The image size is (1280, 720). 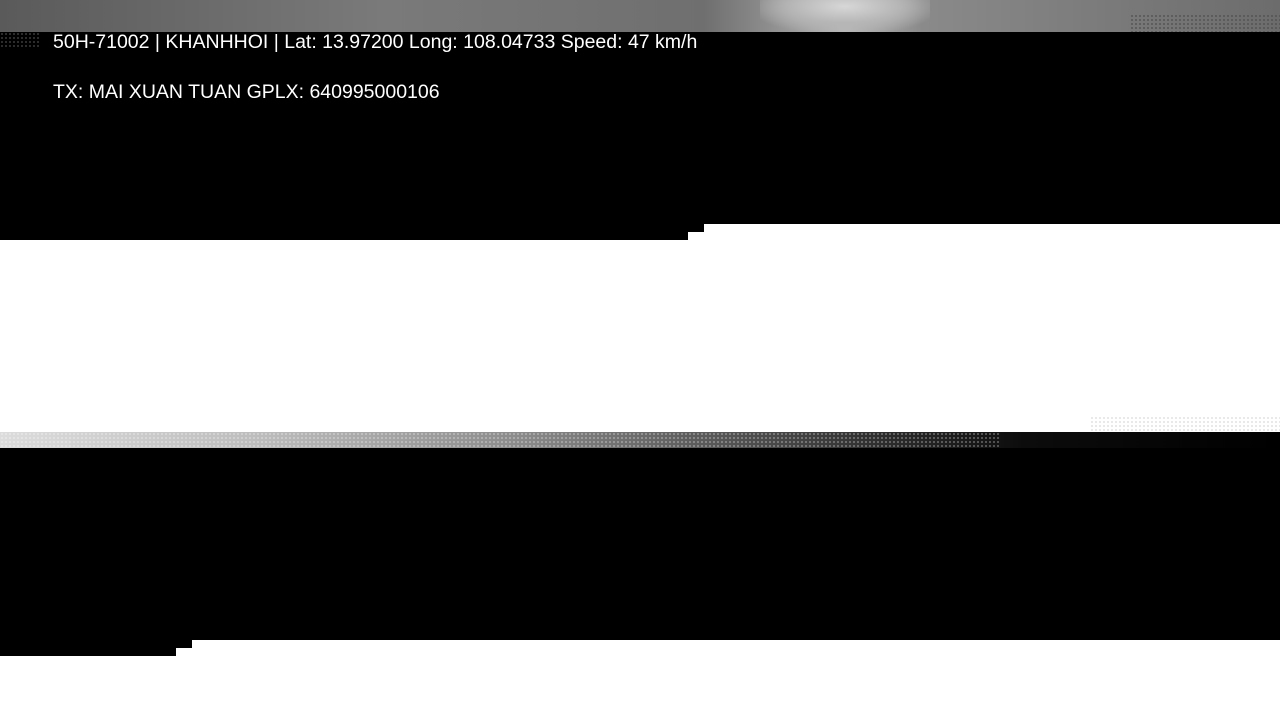 I want to click on image-highlight, so click(x=845, y=16).